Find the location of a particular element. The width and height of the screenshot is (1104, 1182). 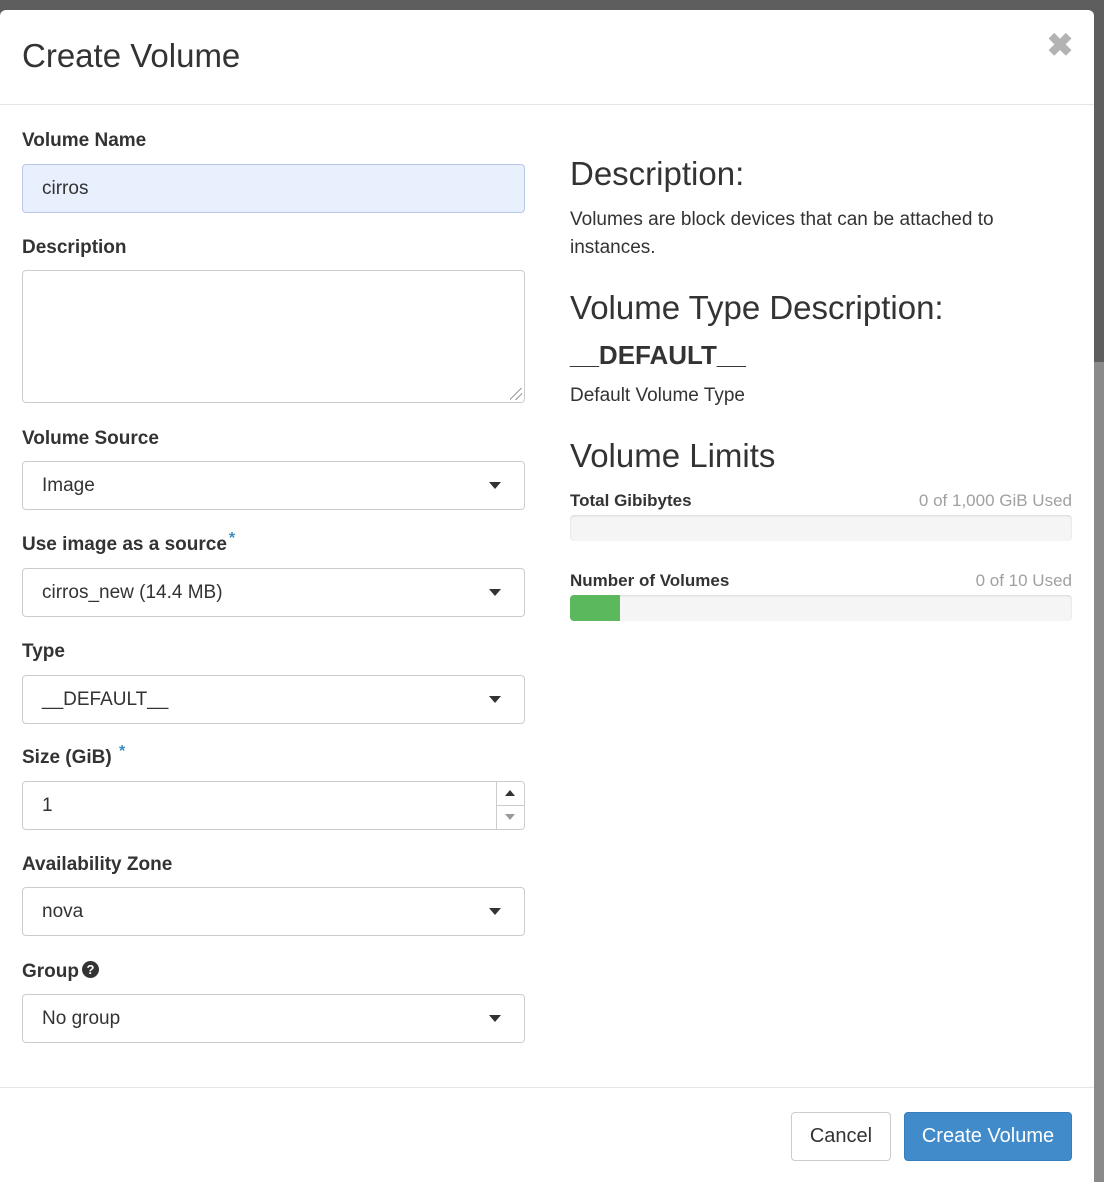

volume-source-value: Image is located at coordinates (68, 485).